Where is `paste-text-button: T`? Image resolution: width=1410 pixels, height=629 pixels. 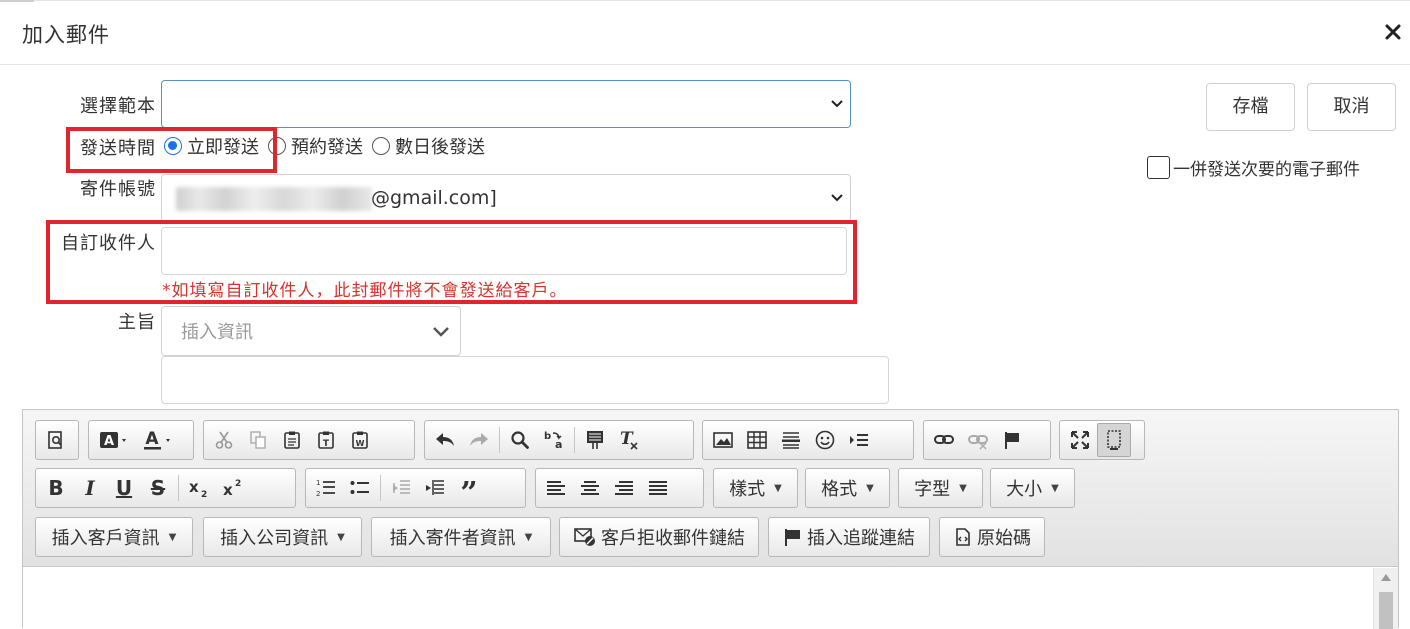 paste-text-button: T is located at coordinates (326, 440).